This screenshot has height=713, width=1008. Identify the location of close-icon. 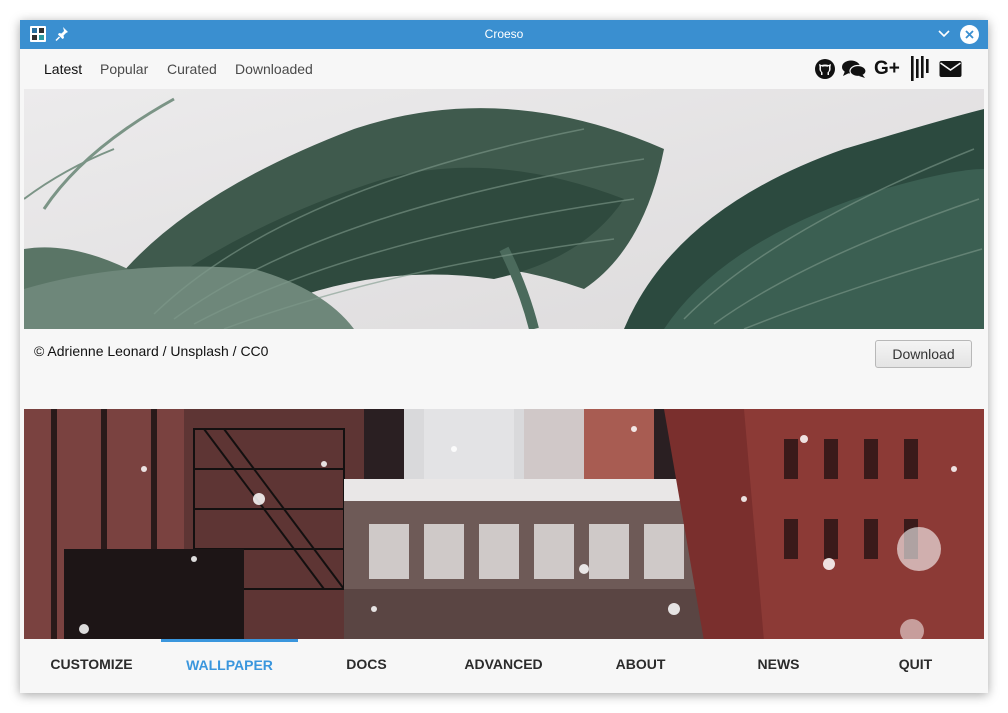
(969, 34).